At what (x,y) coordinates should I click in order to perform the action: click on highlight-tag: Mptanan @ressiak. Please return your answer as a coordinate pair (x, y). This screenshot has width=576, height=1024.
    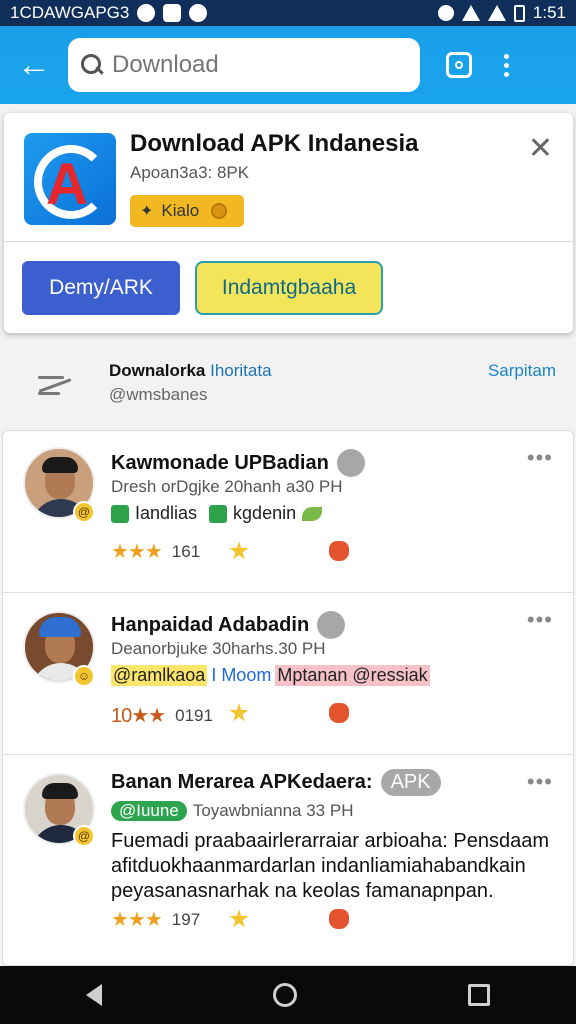
    Looking at the image, I should click on (352, 675).